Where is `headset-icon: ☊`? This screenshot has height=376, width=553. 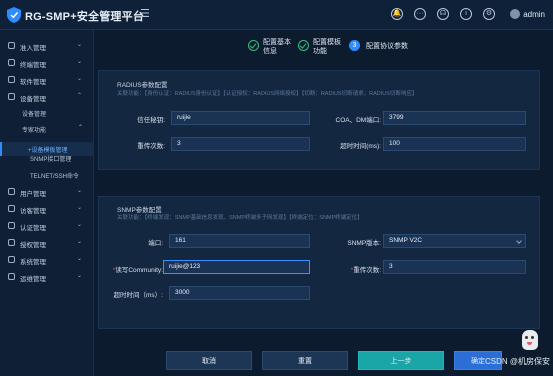
headset-icon: ☊ is located at coordinates (443, 14).